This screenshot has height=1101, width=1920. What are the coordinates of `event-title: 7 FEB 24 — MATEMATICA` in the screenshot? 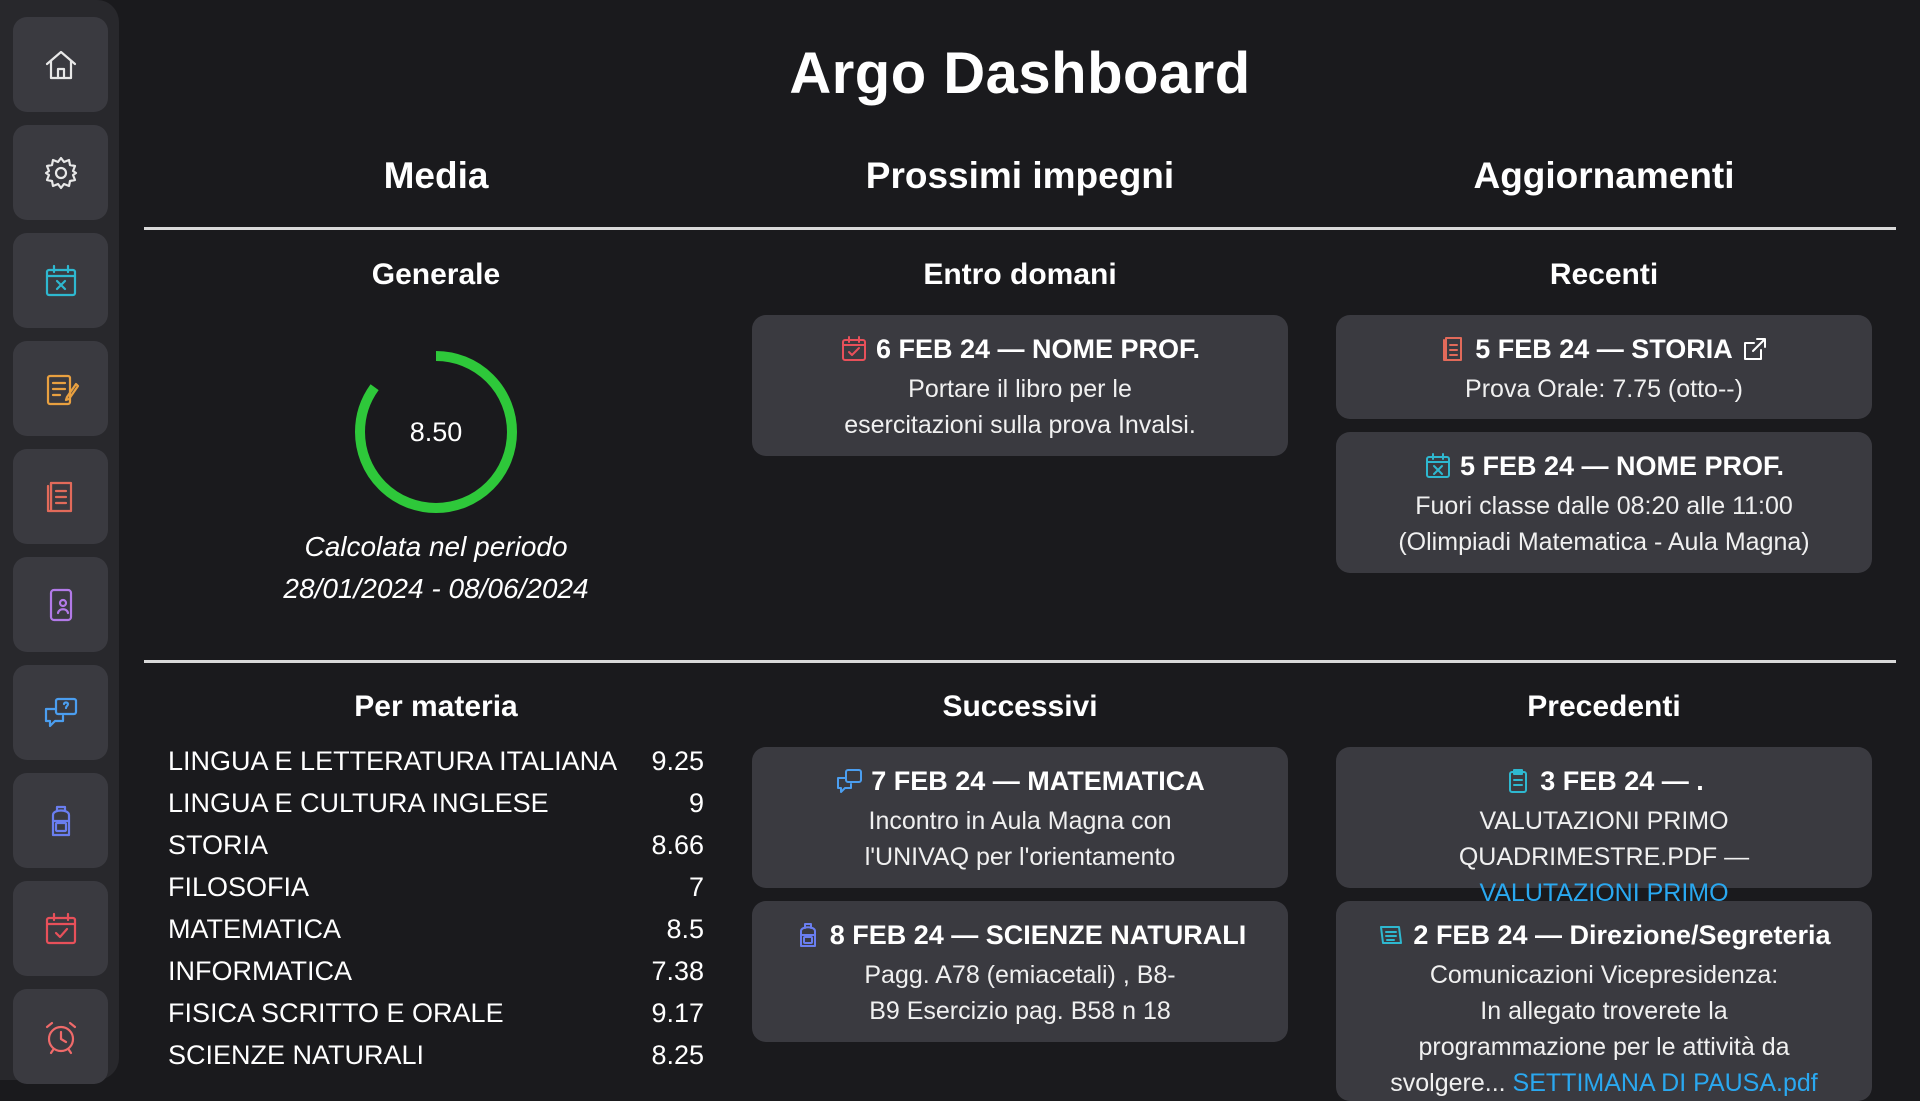 It's located at (1038, 781).